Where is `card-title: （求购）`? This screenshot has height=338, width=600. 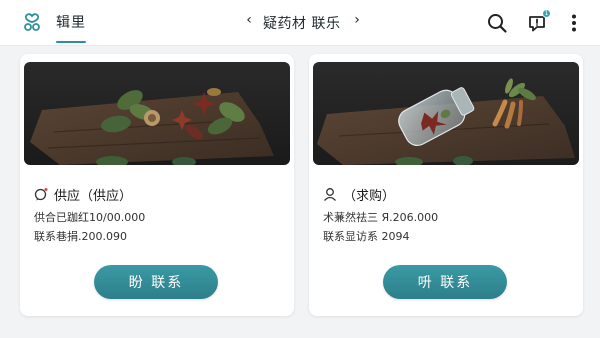
card-title: （求购） is located at coordinates (359, 194).